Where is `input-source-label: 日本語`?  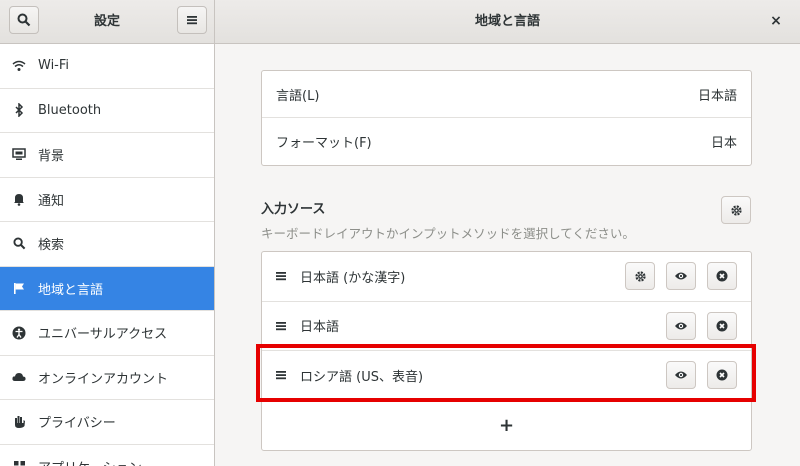
input-source-label: 日本語 is located at coordinates (320, 328).